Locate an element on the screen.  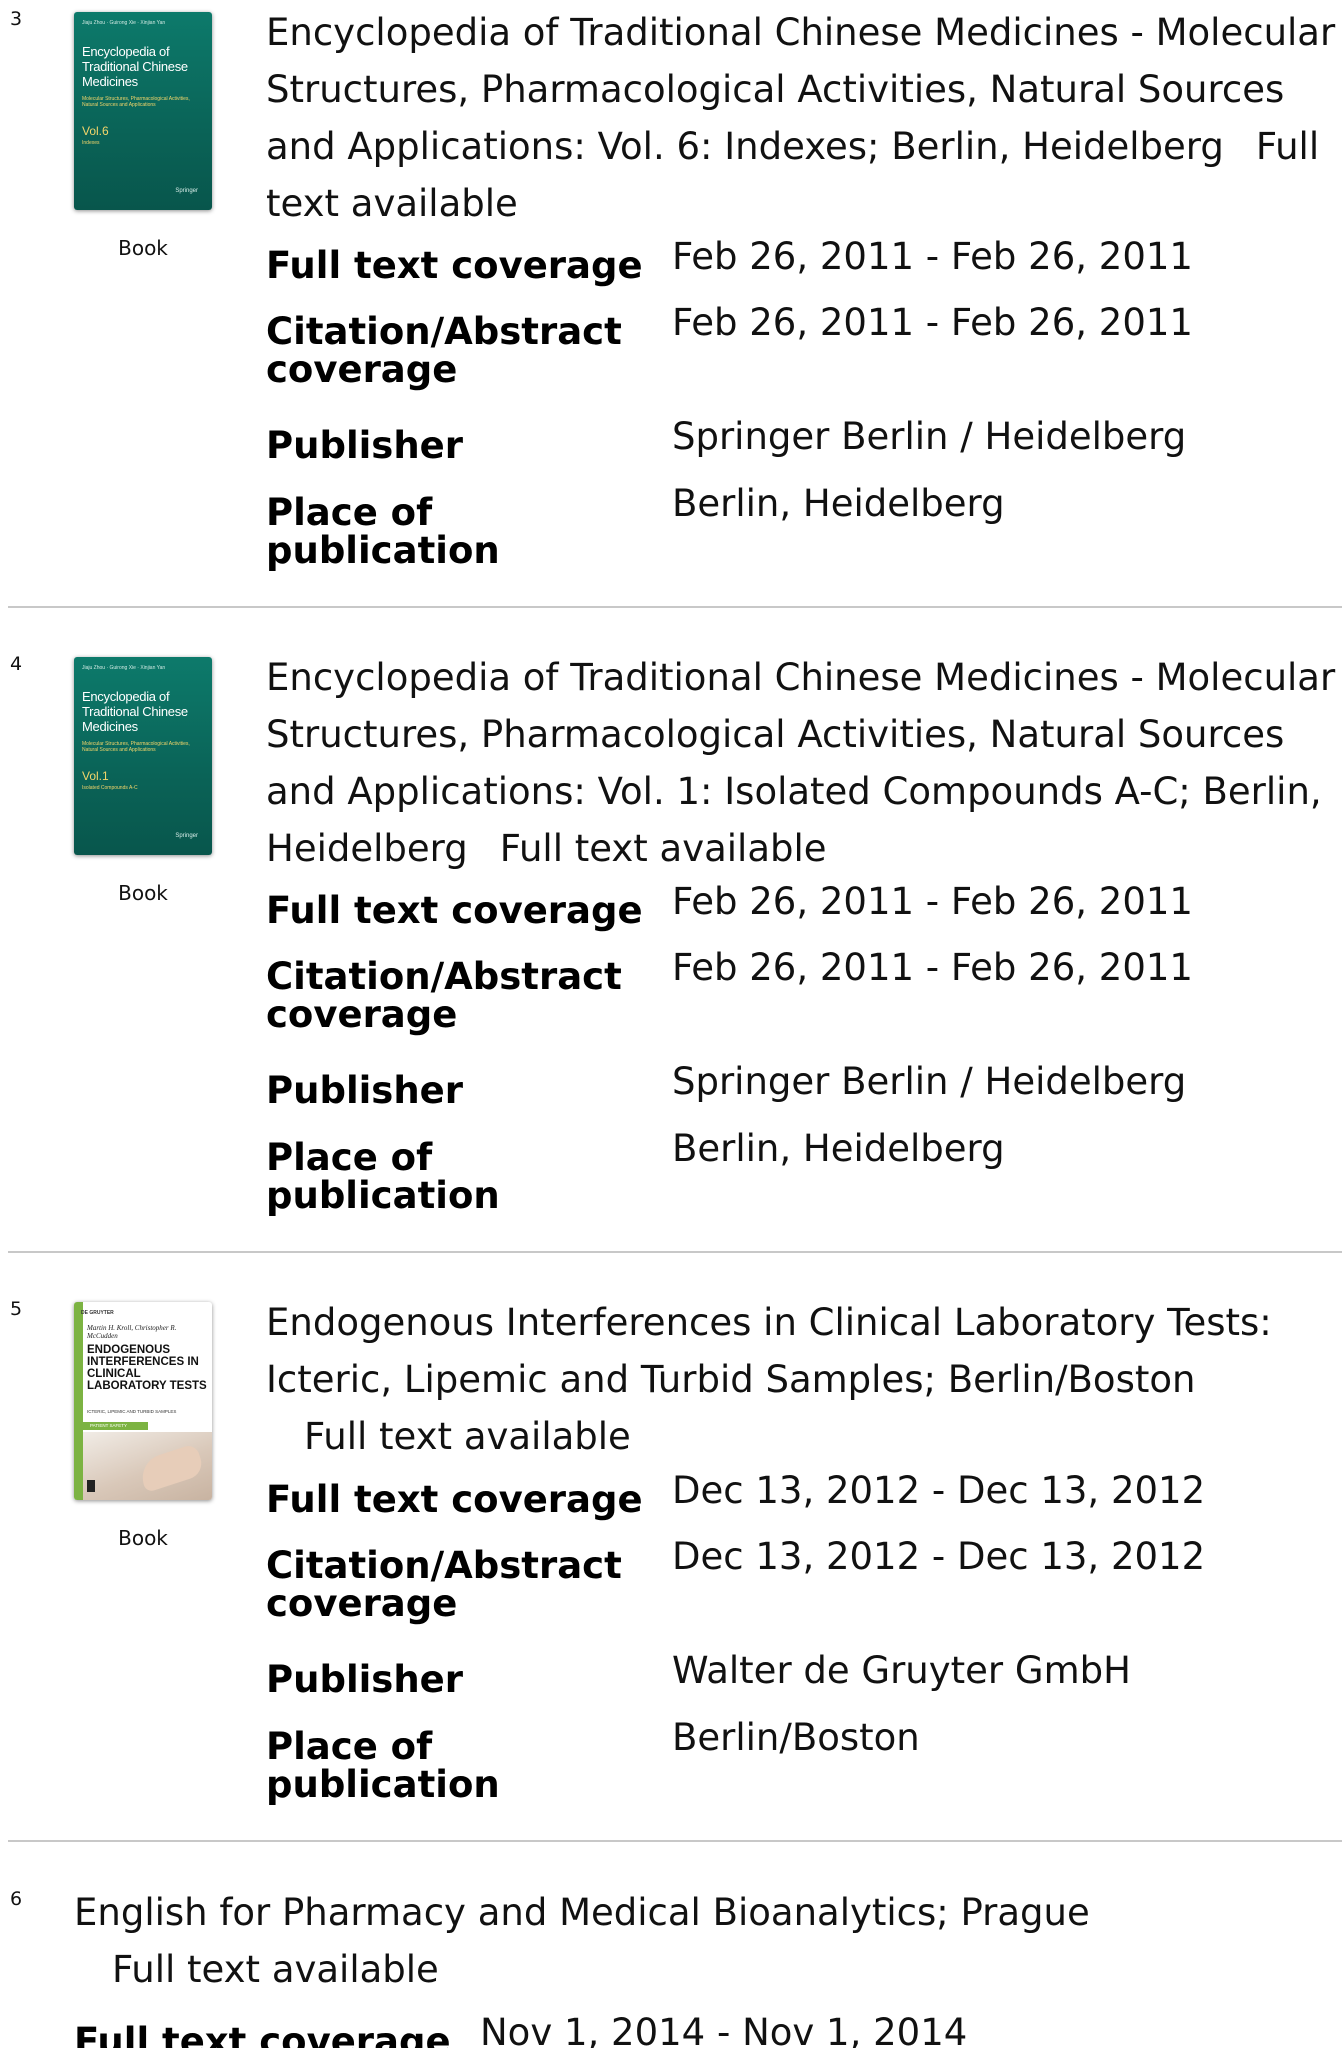
cover-volume-subtitle: Isolated Compounds A-C is located at coordinates (110, 788).